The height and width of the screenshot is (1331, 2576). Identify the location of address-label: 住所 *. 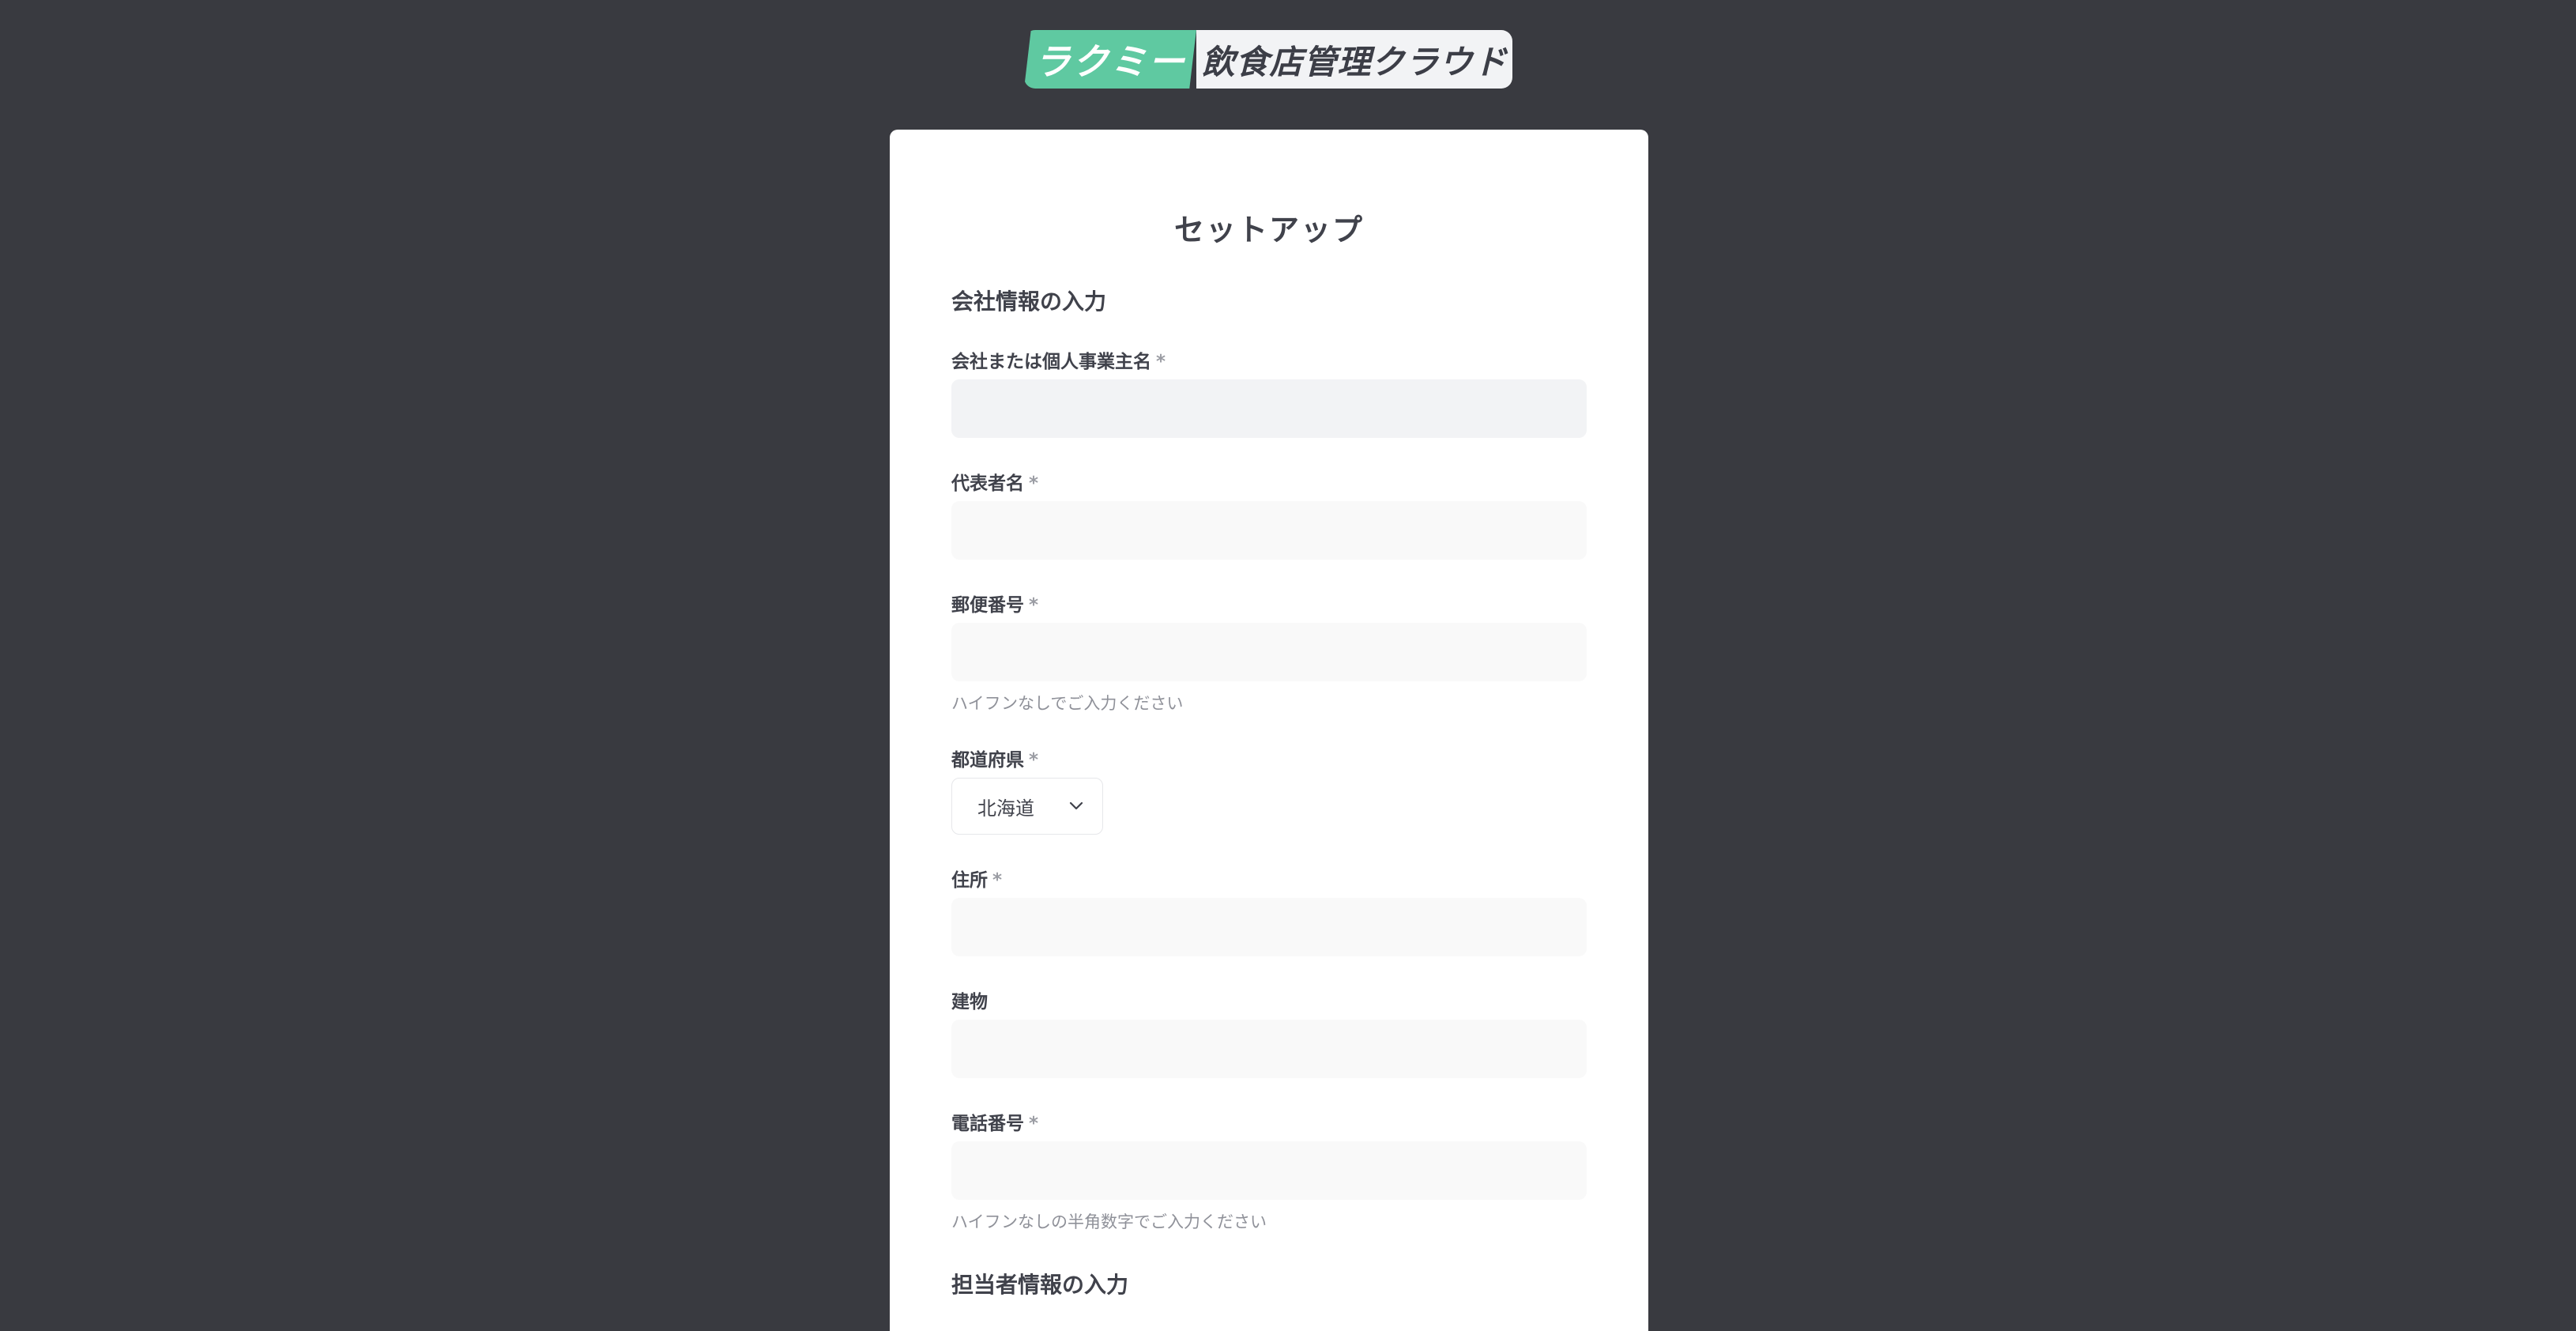
(976, 878).